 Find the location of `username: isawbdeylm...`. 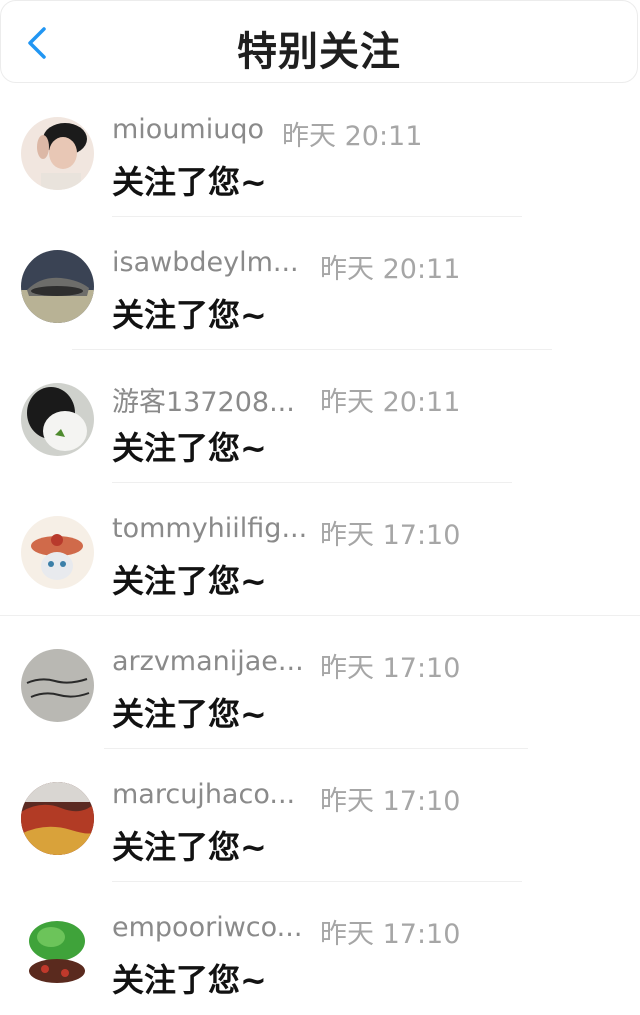

username: isawbdeylm... is located at coordinates (205, 262).